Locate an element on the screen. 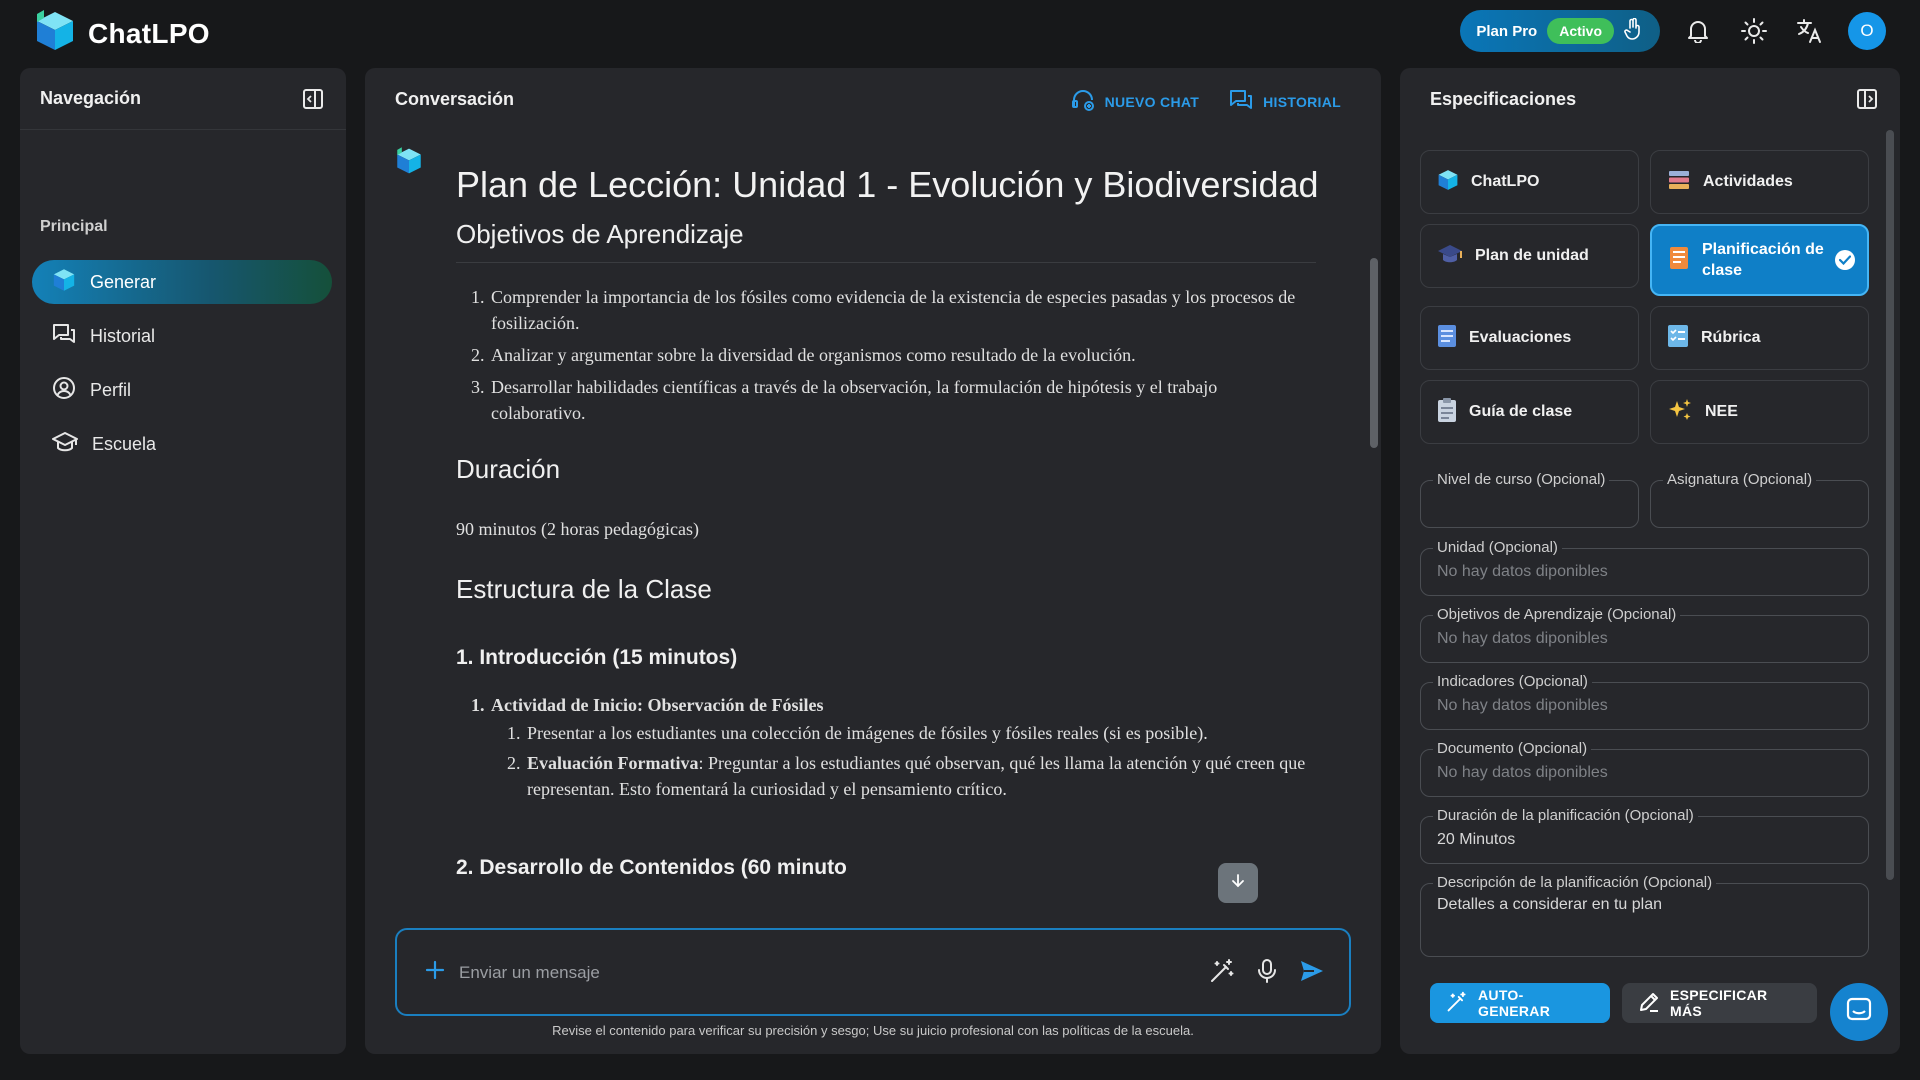  spec-card-plan-de-unidad: Plan de unidad is located at coordinates (1529, 256).